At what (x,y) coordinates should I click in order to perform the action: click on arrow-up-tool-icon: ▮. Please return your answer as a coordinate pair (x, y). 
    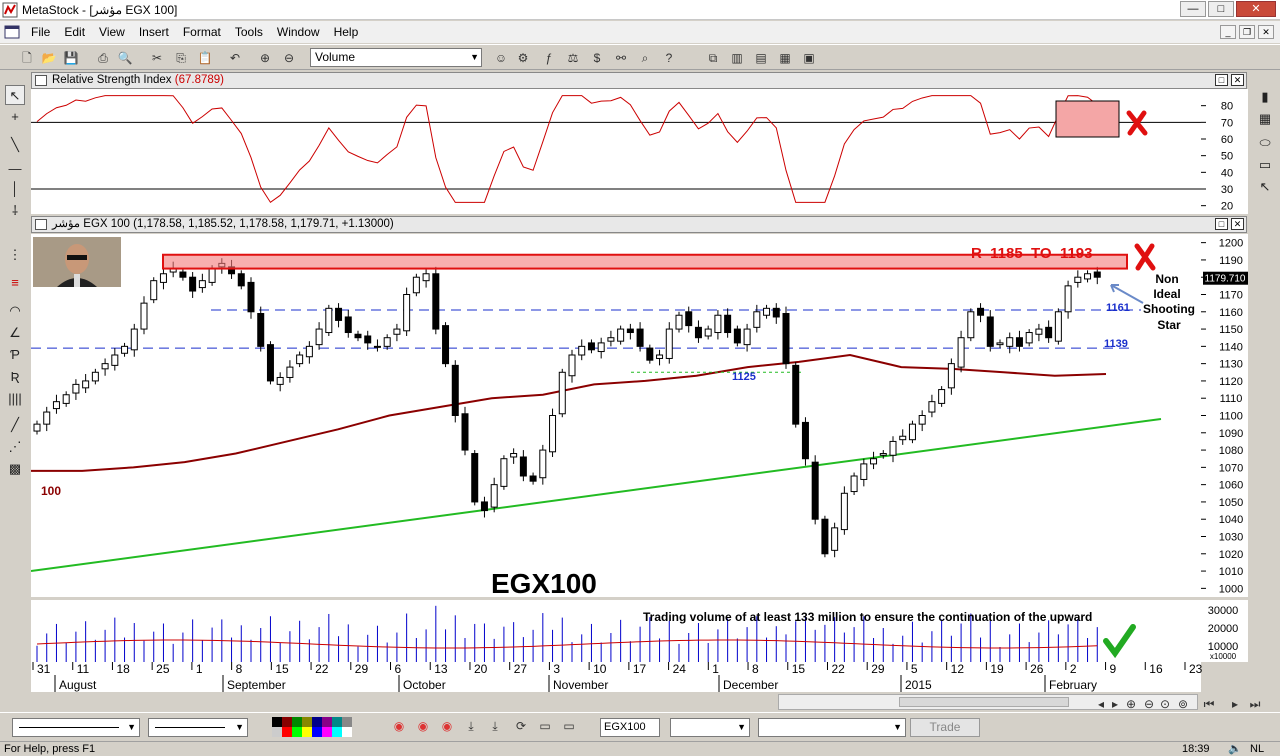
    Looking at the image, I should click on (1265, 97).